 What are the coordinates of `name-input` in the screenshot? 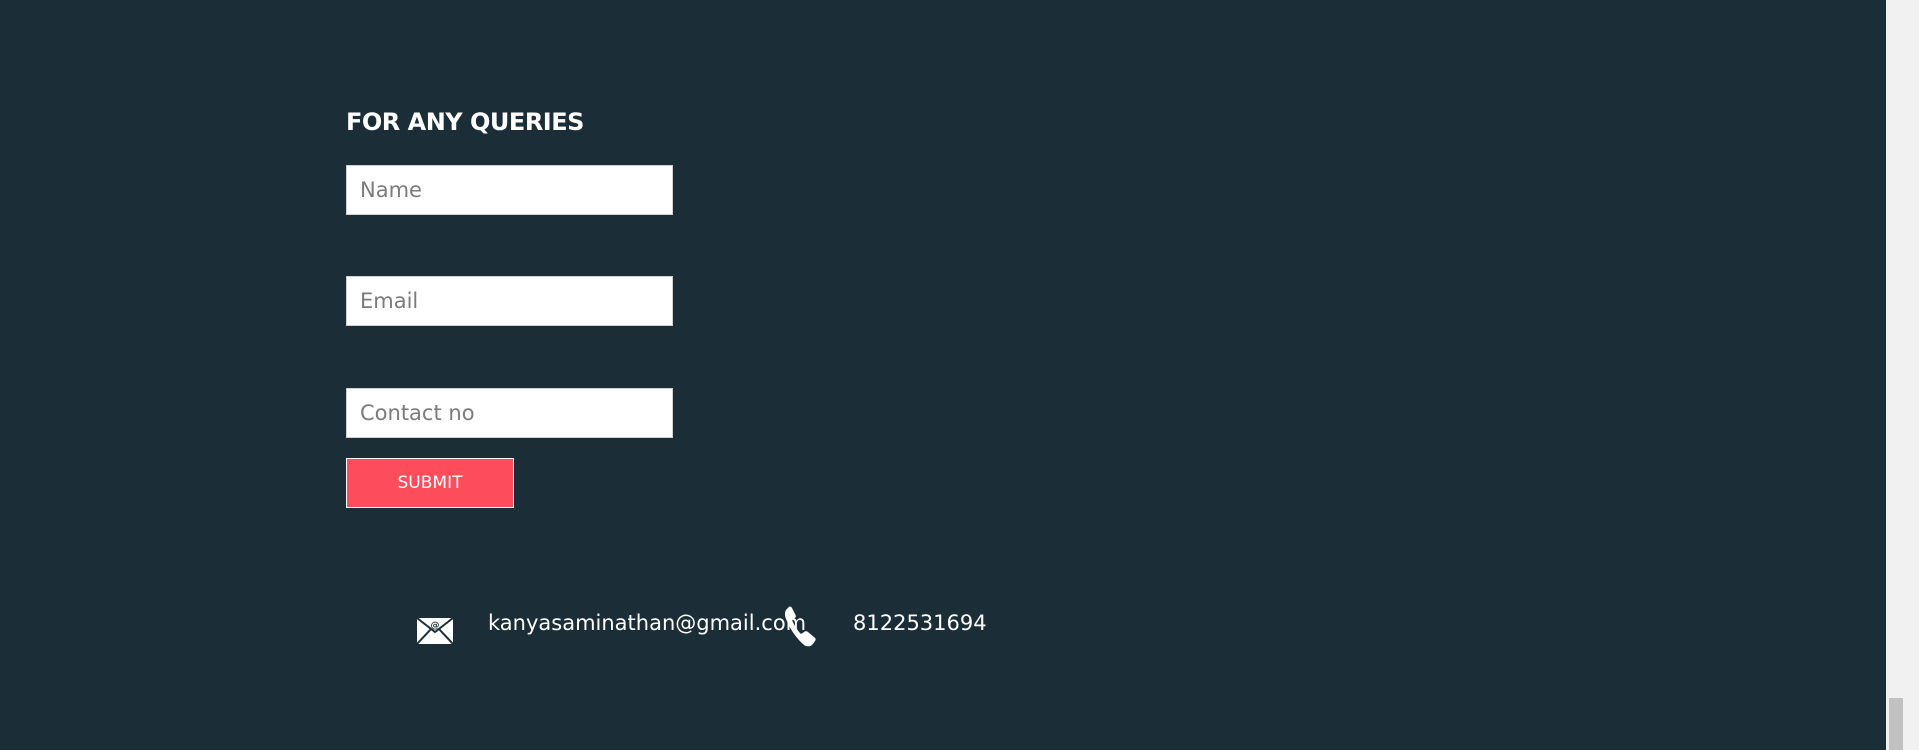 It's located at (509, 190).